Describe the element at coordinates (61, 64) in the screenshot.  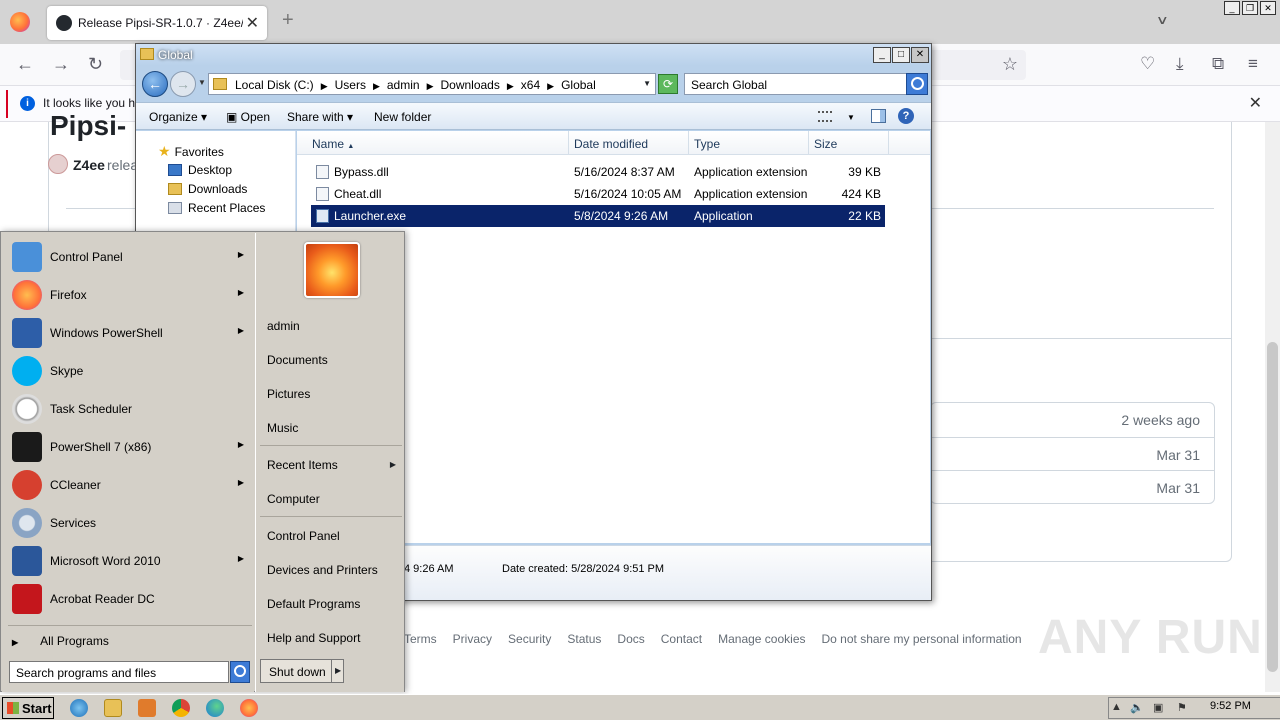
I see `forward-arrow-icon: →` at that location.